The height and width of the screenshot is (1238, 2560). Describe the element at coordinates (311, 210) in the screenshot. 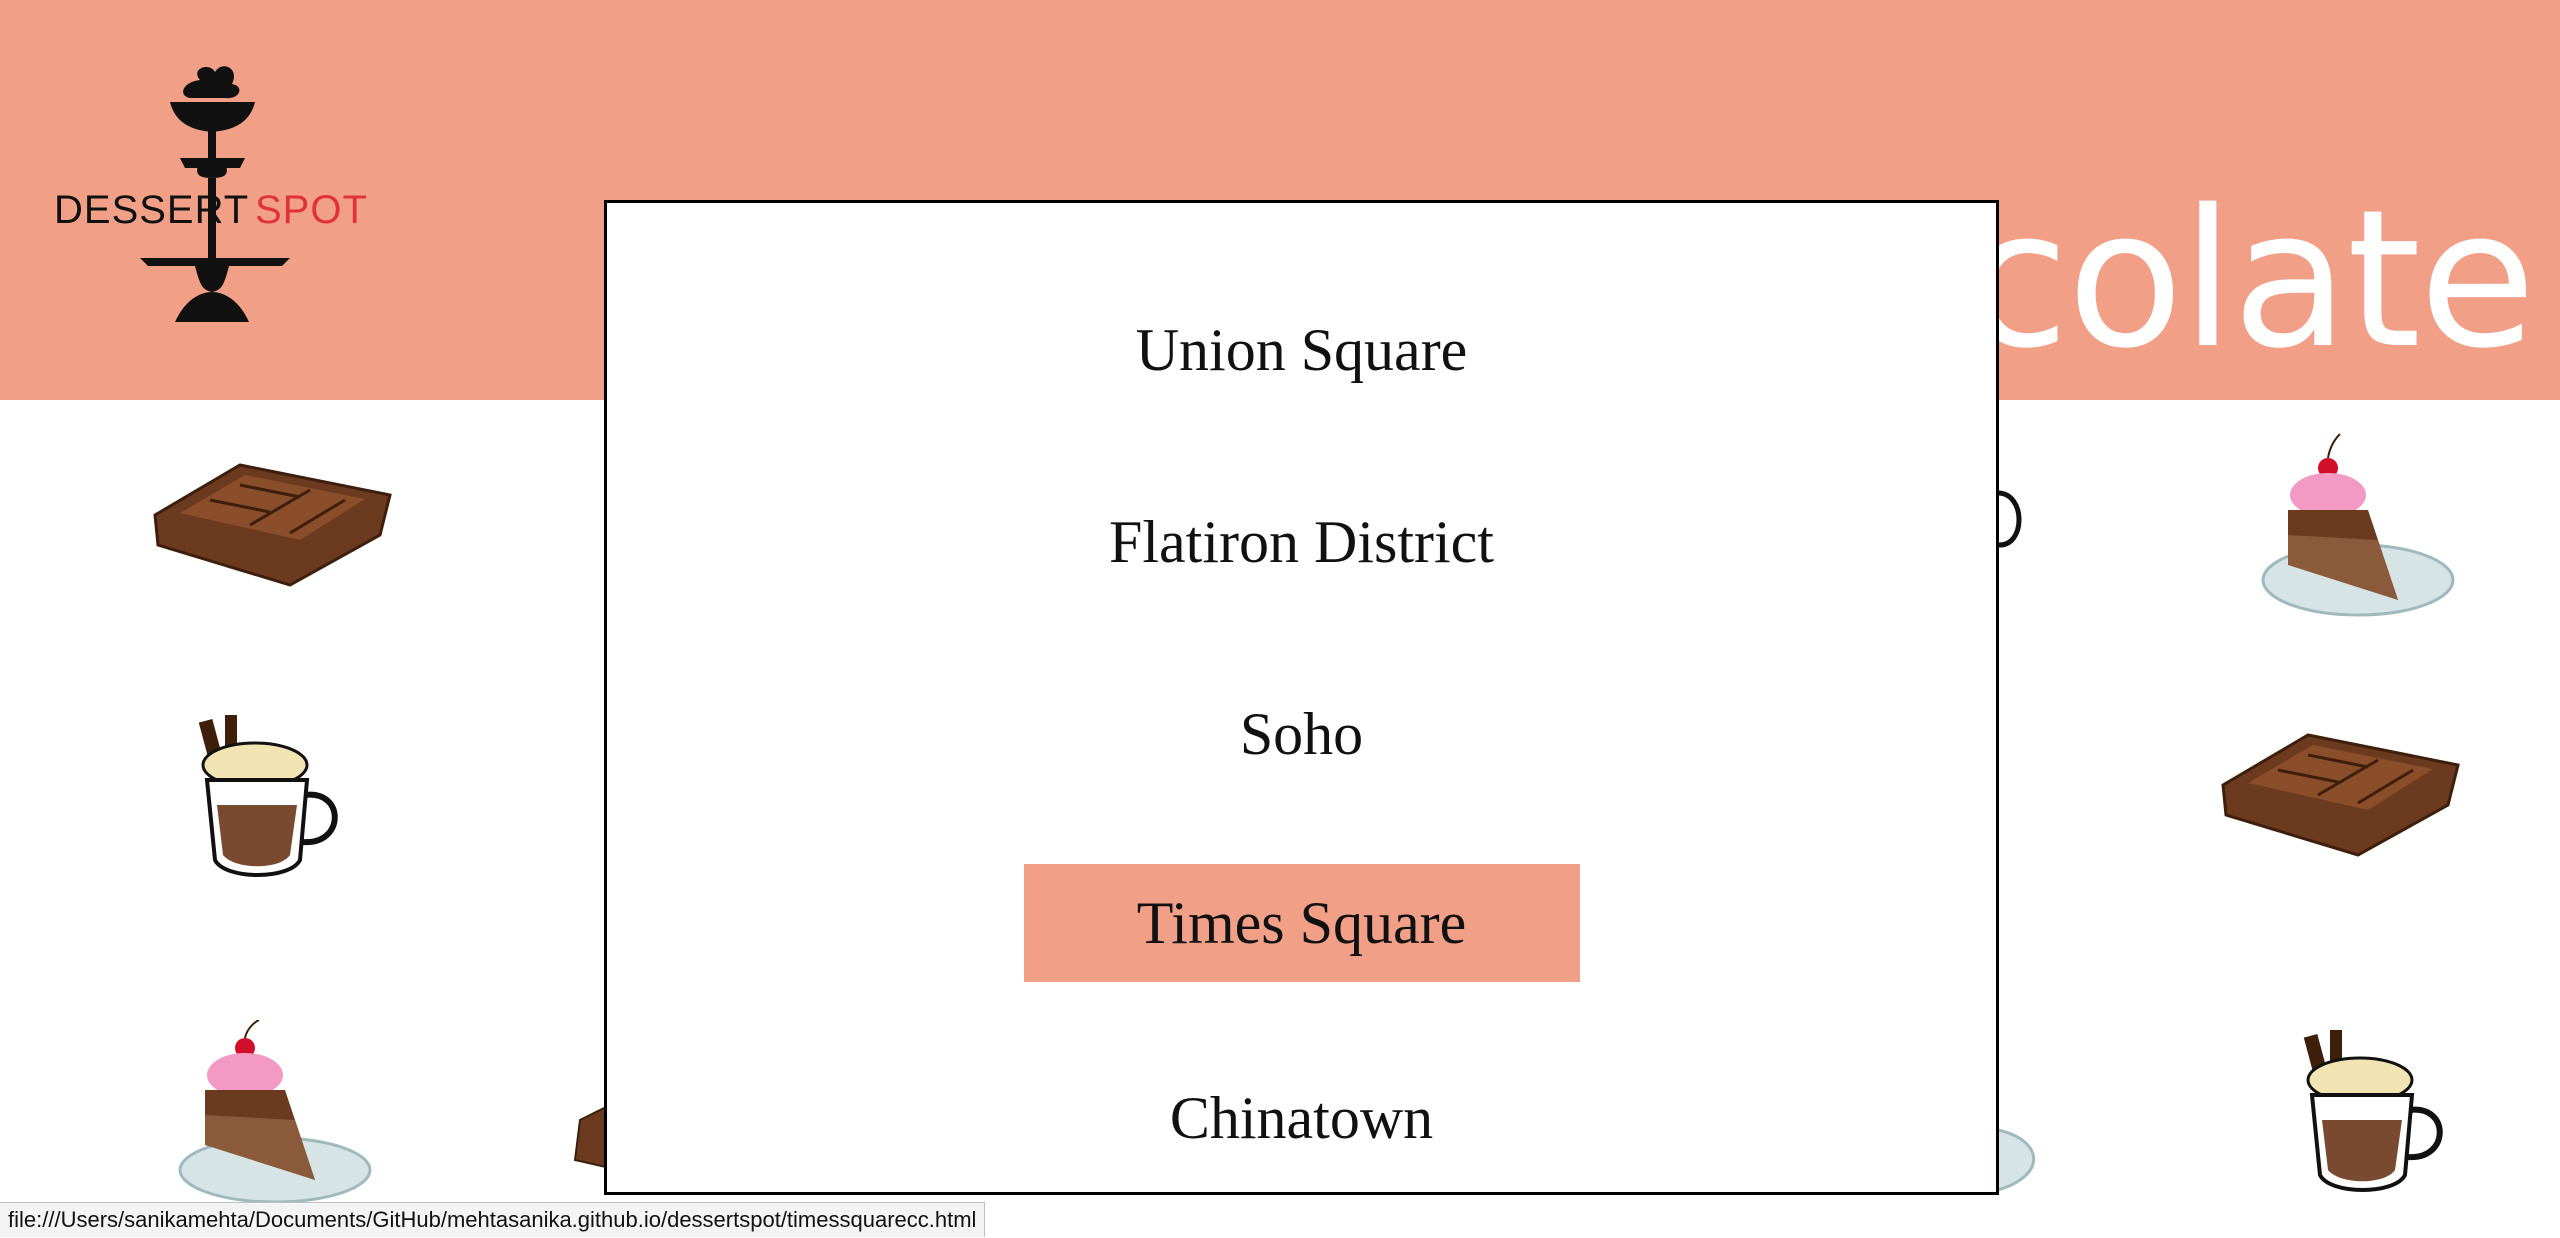

I see `logo-word-spot: SPOT` at that location.